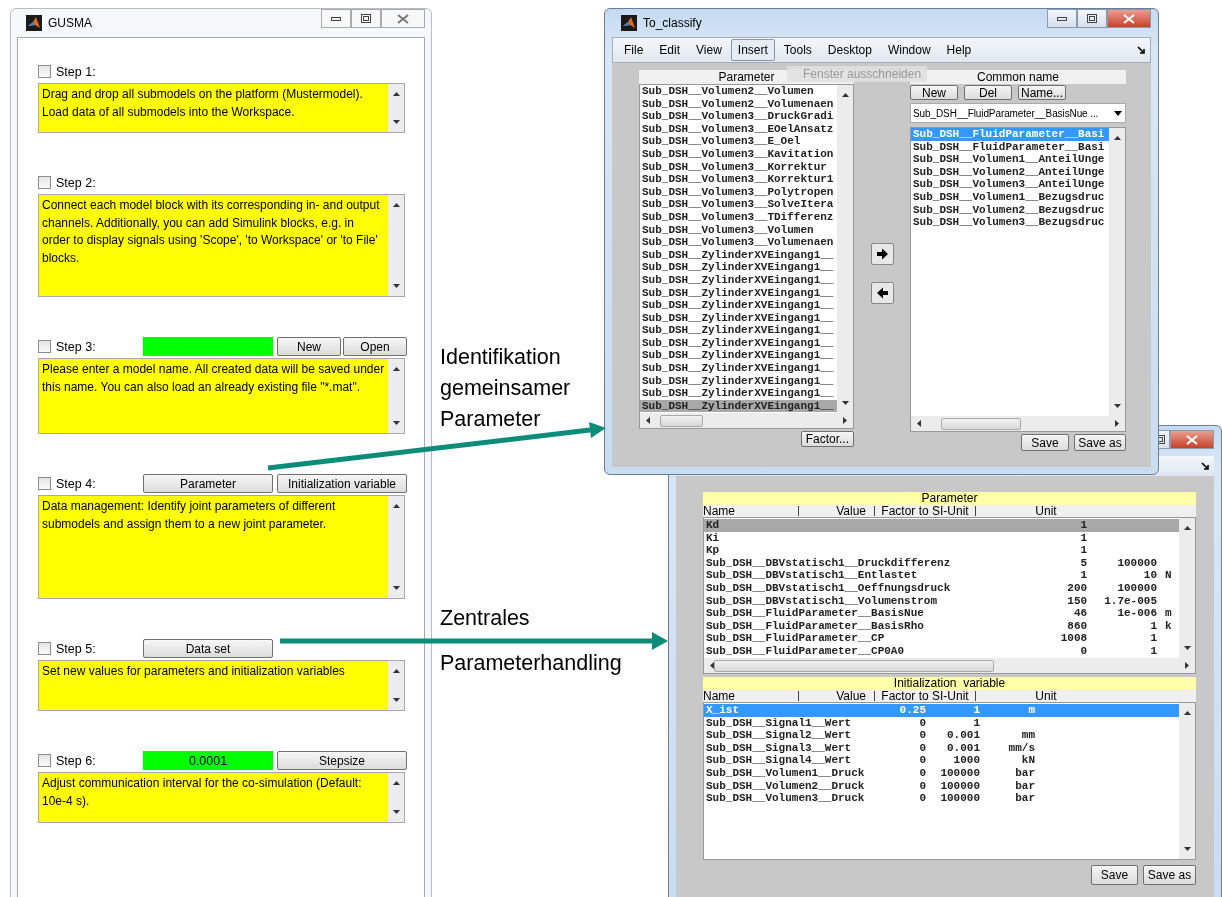 The width and height of the screenshot is (1222, 897). I want to click on table-row: Sub_DSH__Signal1__Wert 0 1, so click(941, 723).